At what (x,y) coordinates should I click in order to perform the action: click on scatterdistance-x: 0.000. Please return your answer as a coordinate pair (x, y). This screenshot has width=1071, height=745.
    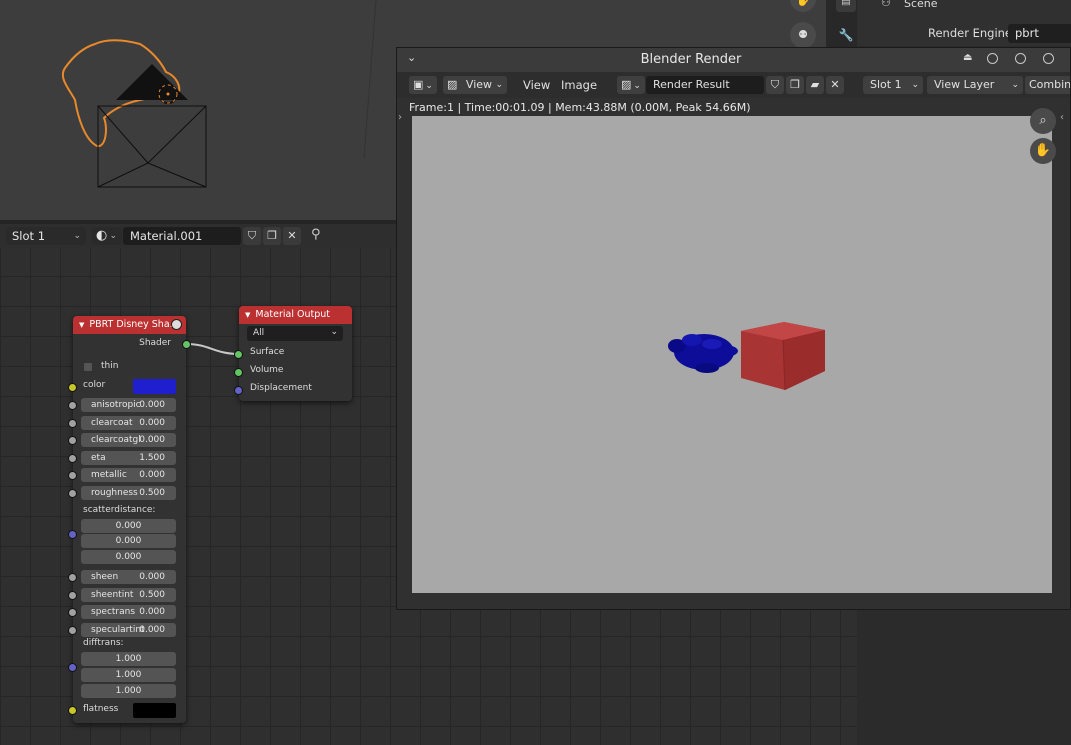
    Looking at the image, I should click on (128, 526).